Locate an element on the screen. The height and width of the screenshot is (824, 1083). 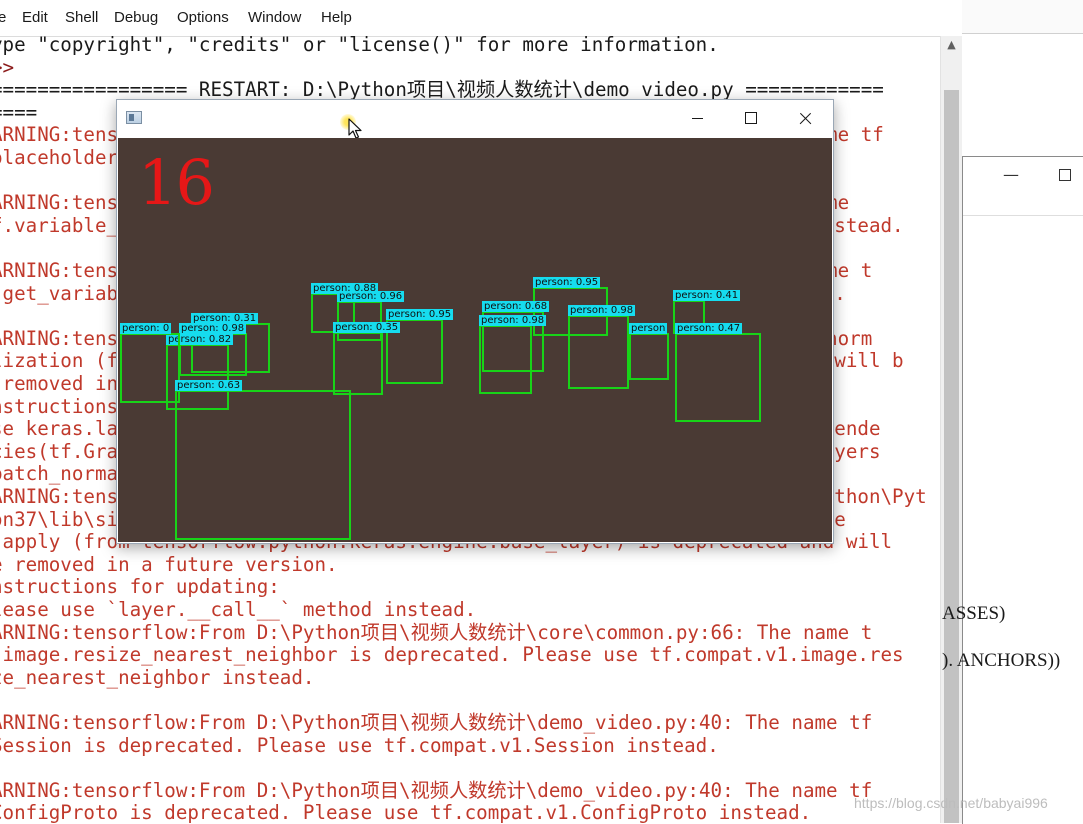
app-window-icon is located at coordinates (134, 117).